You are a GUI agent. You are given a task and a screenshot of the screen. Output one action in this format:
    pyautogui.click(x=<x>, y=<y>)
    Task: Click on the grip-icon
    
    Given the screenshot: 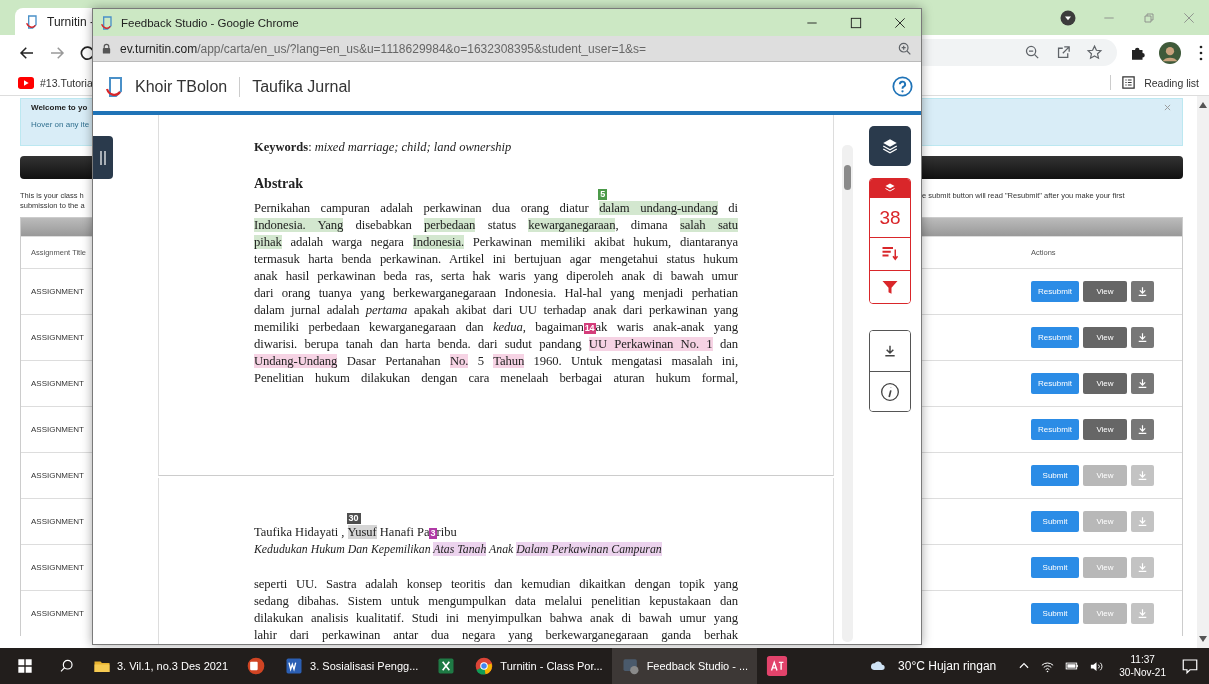 What is the action you would take?
    pyautogui.click(x=103, y=157)
    